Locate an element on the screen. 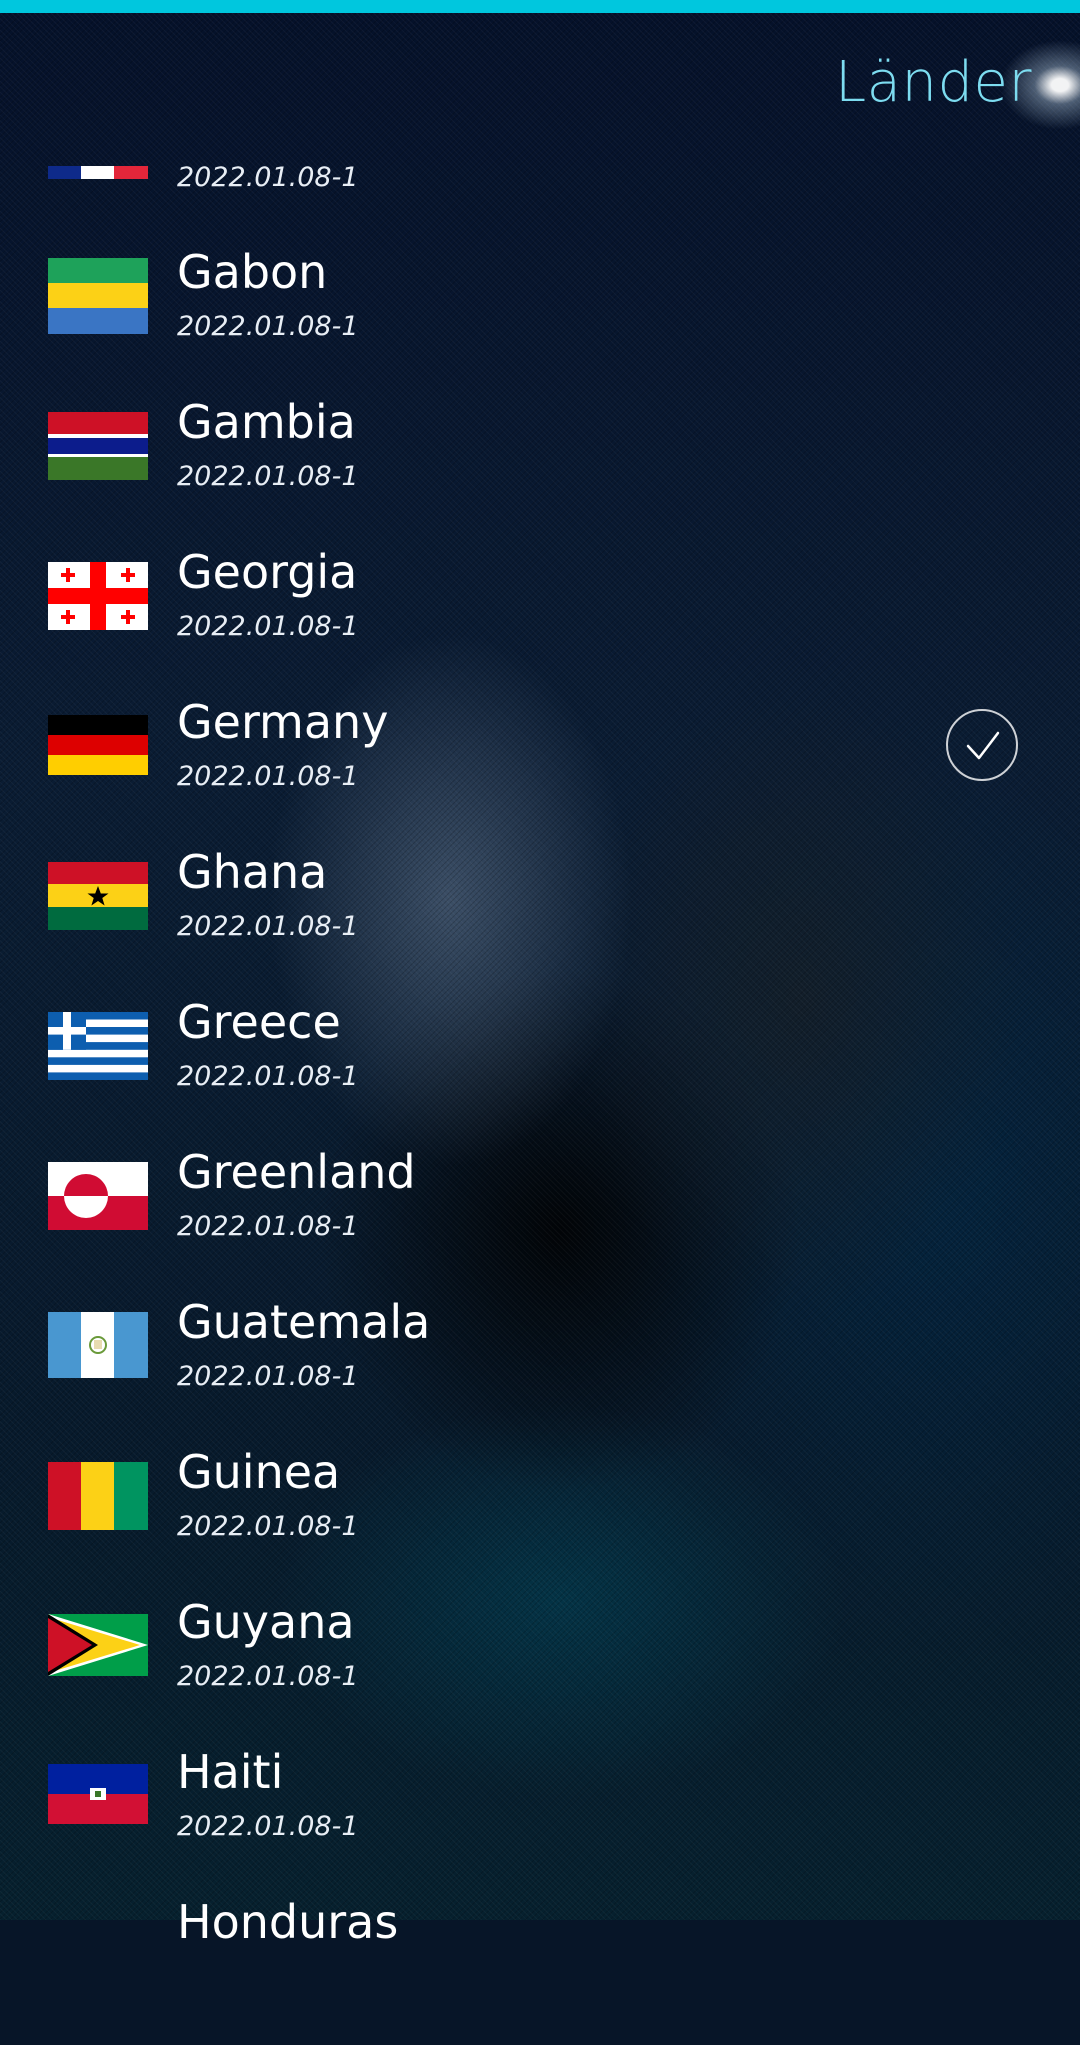 This screenshot has height=2045, width=1080. item-name: Gabon is located at coordinates (252, 272).